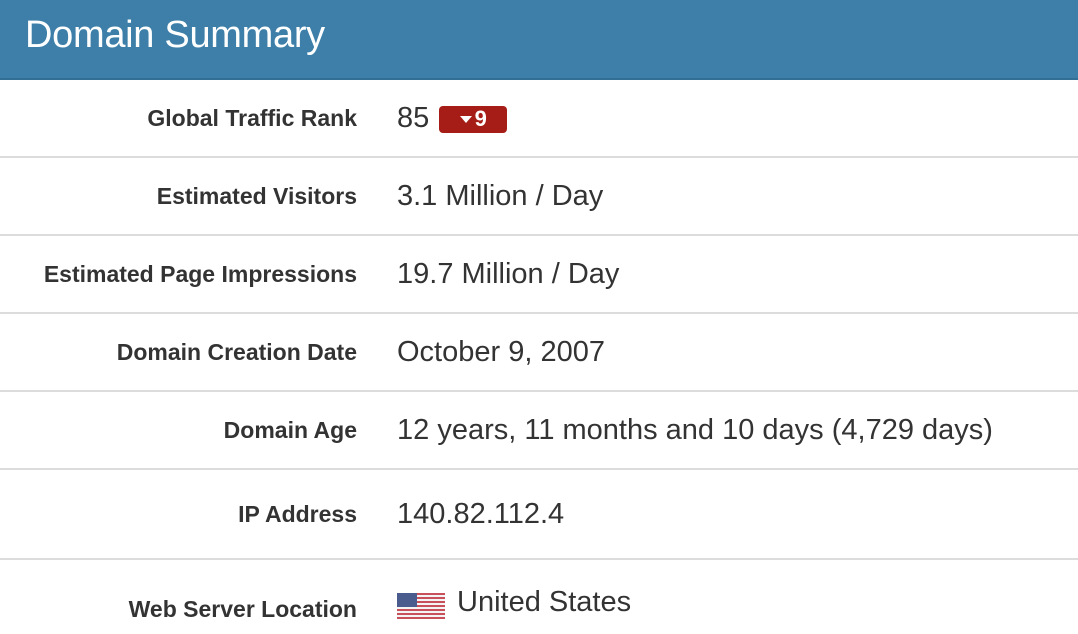  What do you see at coordinates (200, 273) in the screenshot?
I see `row-label: Estimated Page Impressions` at bounding box center [200, 273].